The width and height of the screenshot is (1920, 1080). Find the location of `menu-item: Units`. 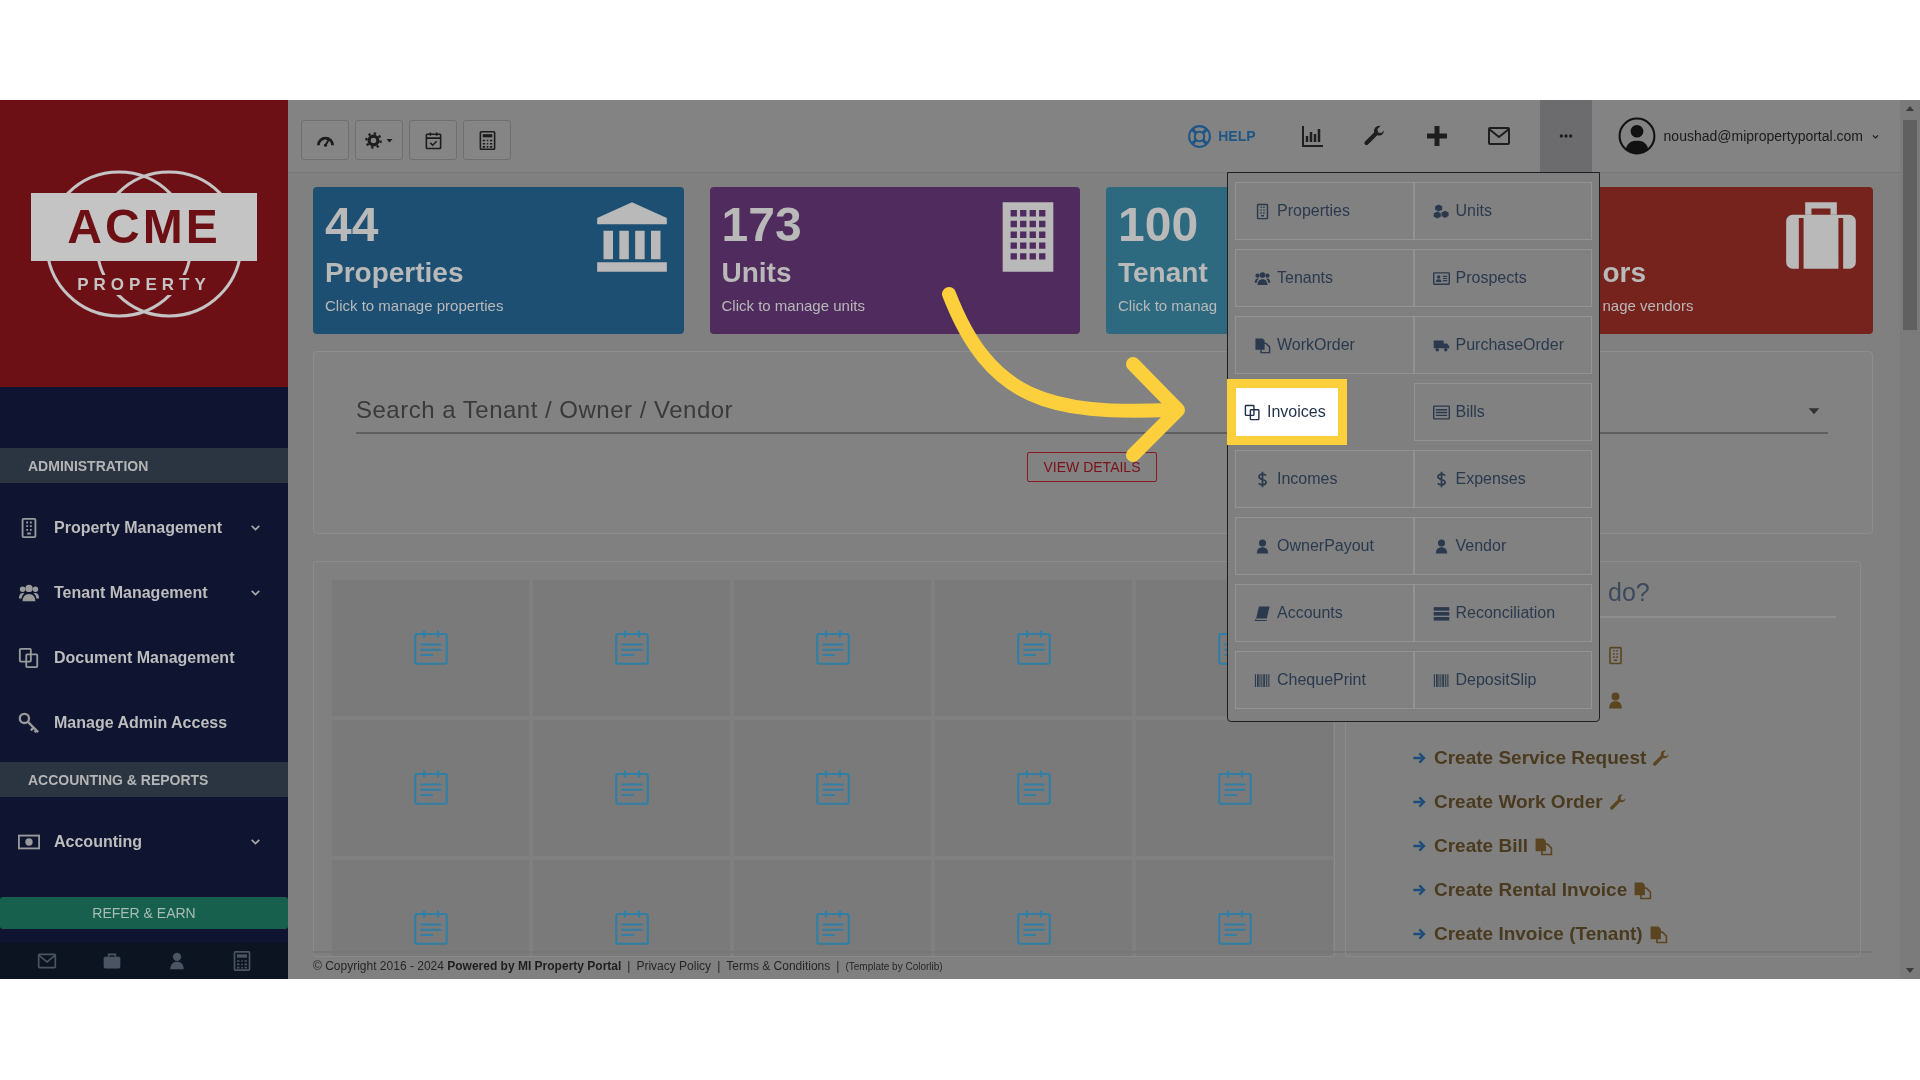

menu-item: Units is located at coordinates (1502, 211).